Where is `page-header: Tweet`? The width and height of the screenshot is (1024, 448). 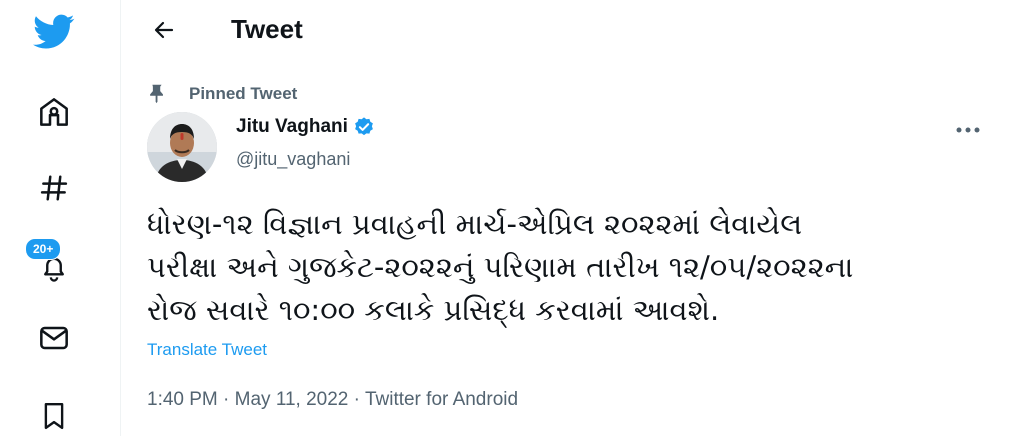
page-header: Tweet is located at coordinates (573, 31).